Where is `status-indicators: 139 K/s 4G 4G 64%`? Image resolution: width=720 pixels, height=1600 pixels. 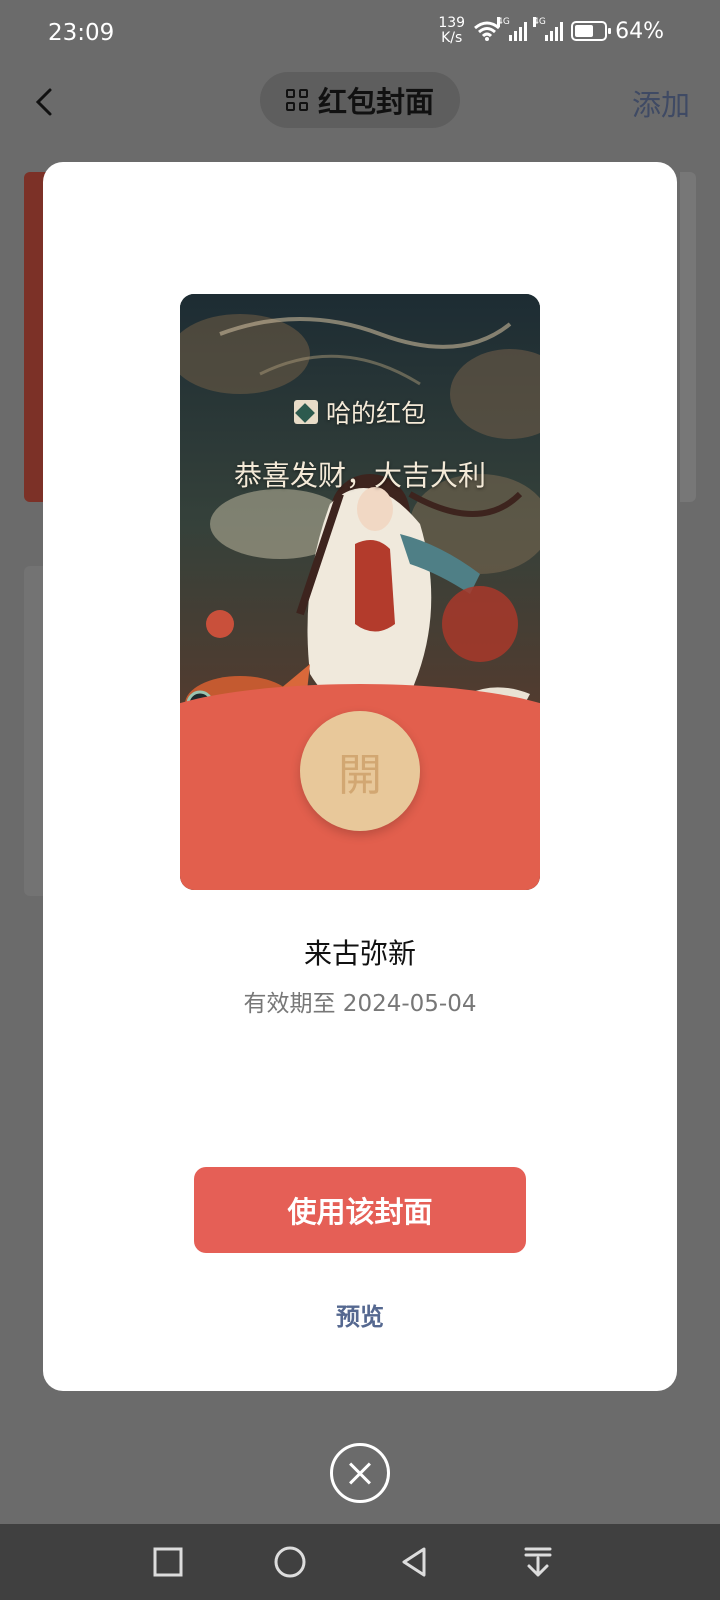 status-indicators: 139 K/s 4G 4G 64% is located at coordinates (551, 31).